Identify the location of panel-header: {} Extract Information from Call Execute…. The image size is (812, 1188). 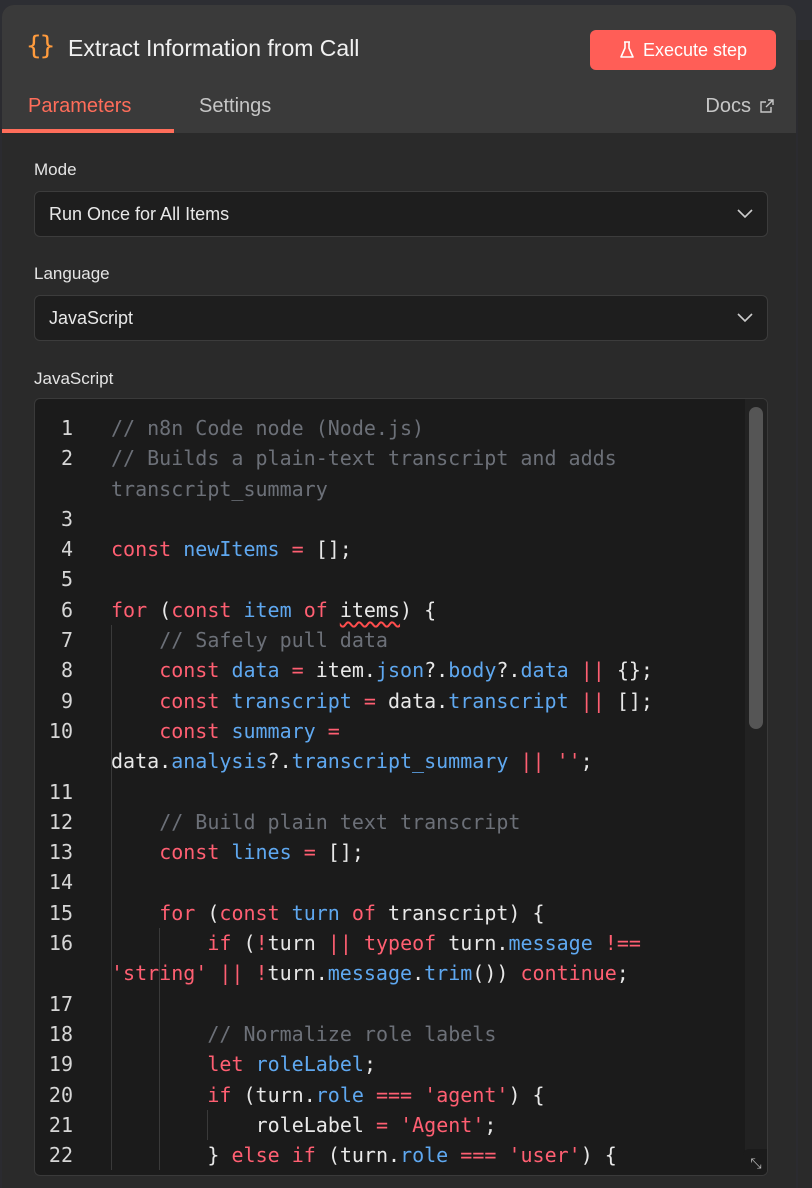
(399, 69).